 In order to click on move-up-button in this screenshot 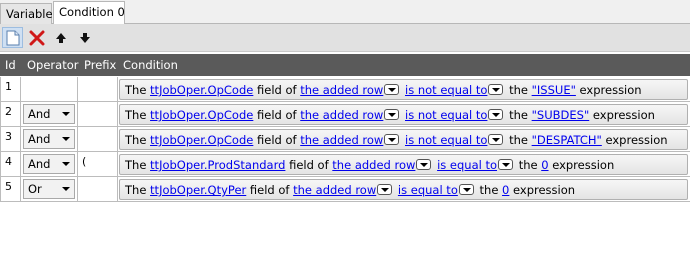, I will do `click(60, 37)`.